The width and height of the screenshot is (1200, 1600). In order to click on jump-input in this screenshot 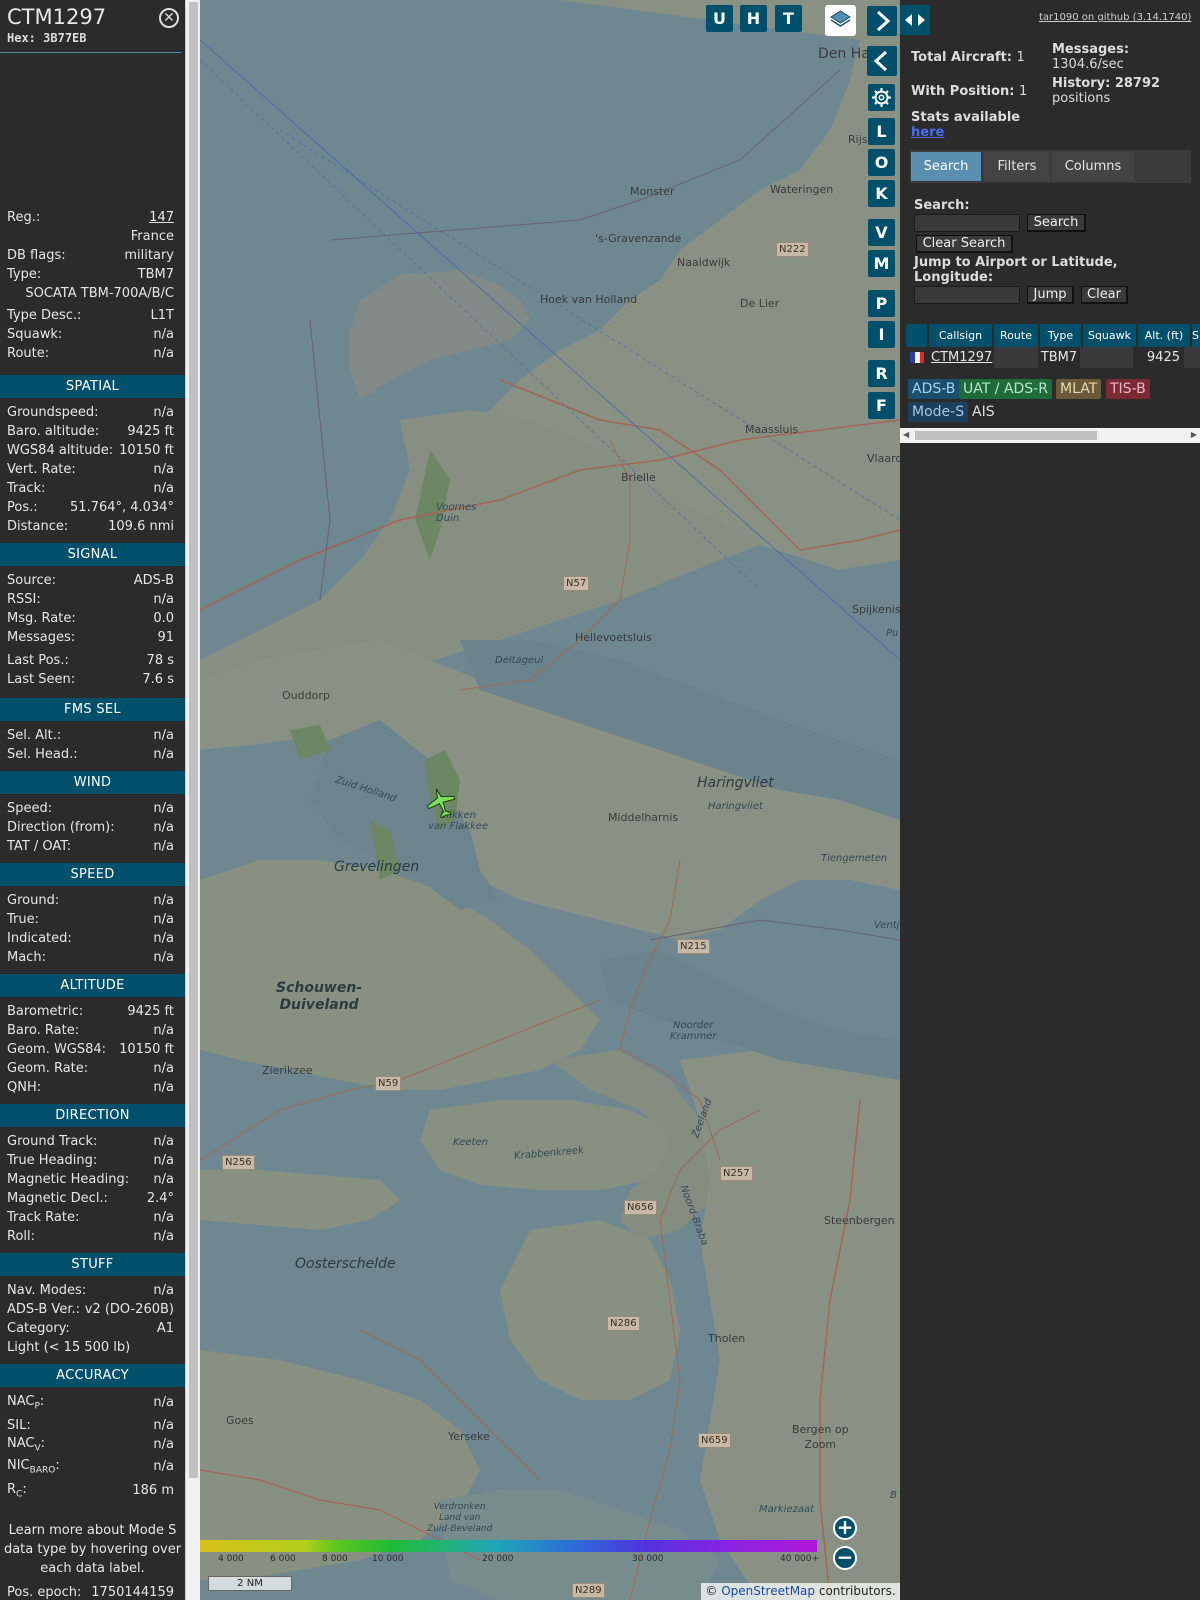, I will do `click(967, 295)`.